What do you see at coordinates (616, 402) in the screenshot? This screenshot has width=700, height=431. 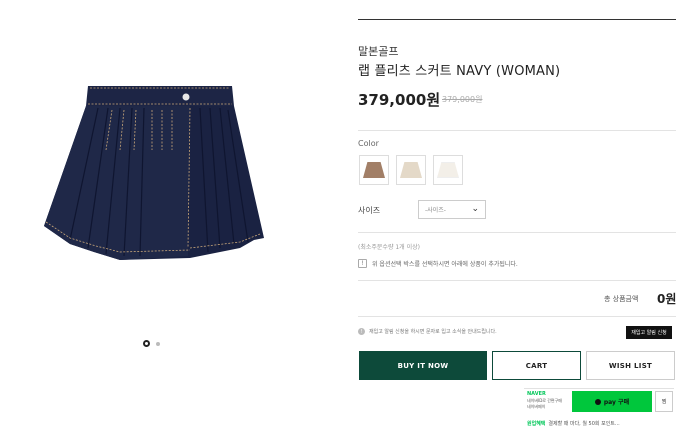 I see `naver-pay-label: pay 구매` at bounding box center [616, 402].